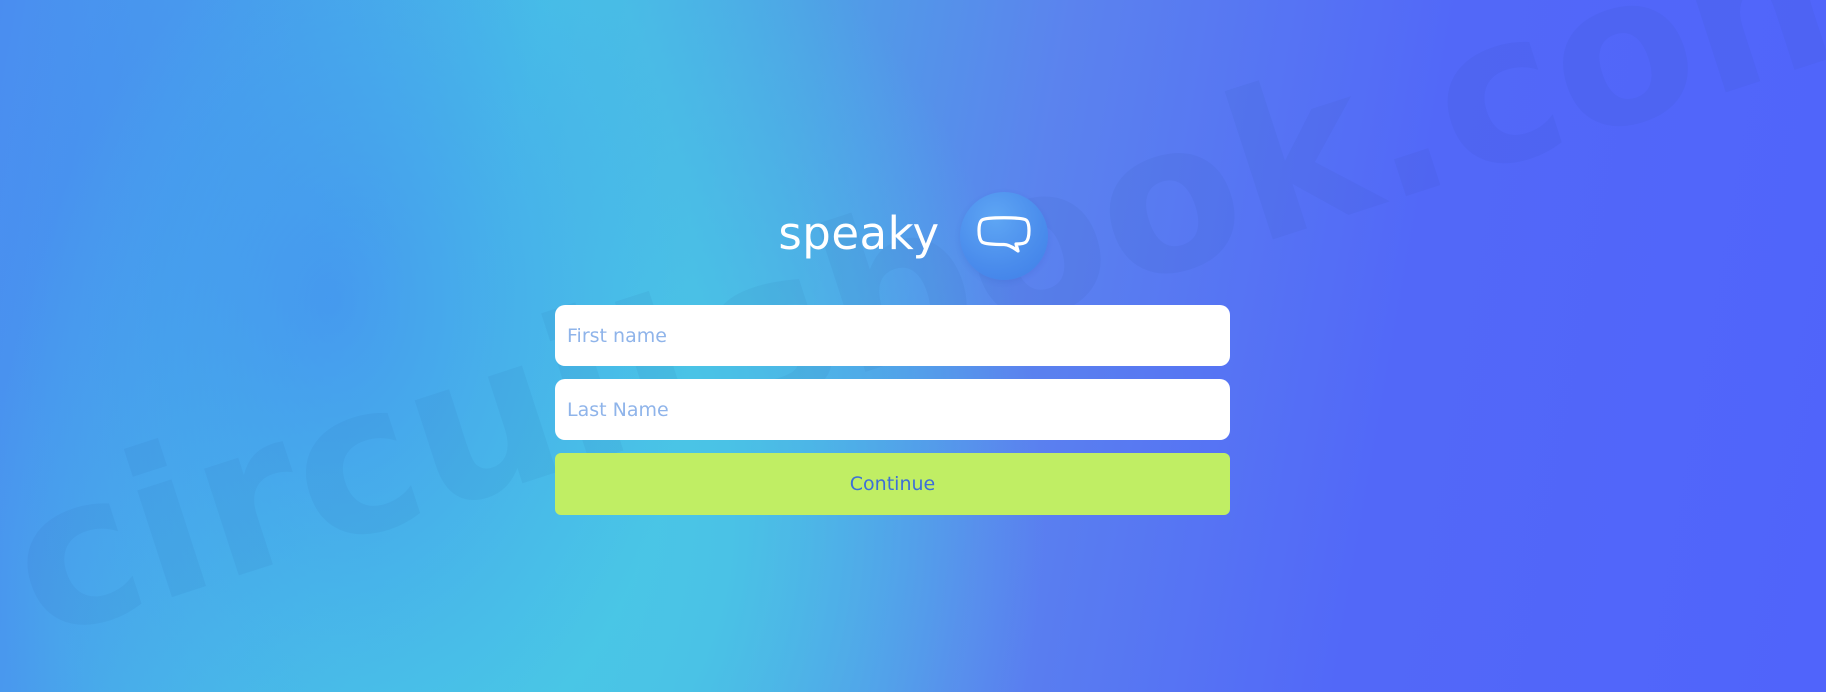 The image size is (1826, 692). I want to click on brand-logo, so click(1003, 236).